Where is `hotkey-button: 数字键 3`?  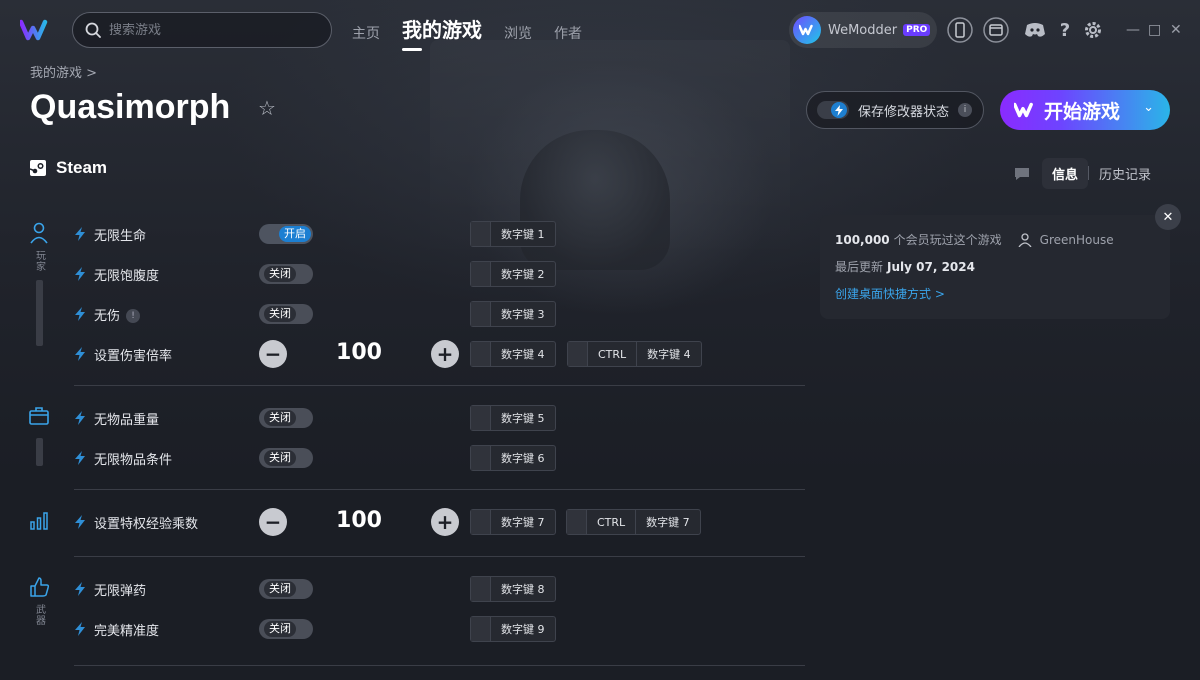
hotkey-button: 数字键 3 is located at coordinates (513, 314).